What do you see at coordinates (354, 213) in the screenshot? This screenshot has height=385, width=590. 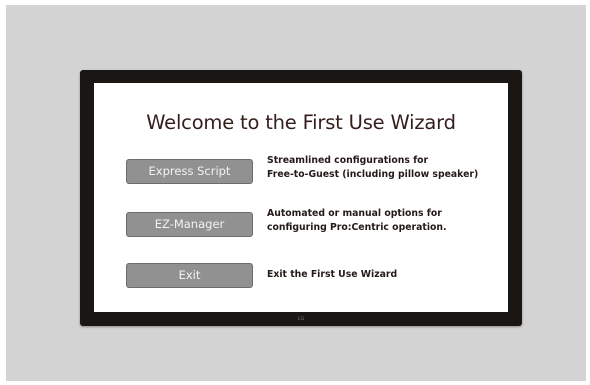 I see `ez-manager-description-line-1: Automated or manual options for` at bounding box center [354, 213].